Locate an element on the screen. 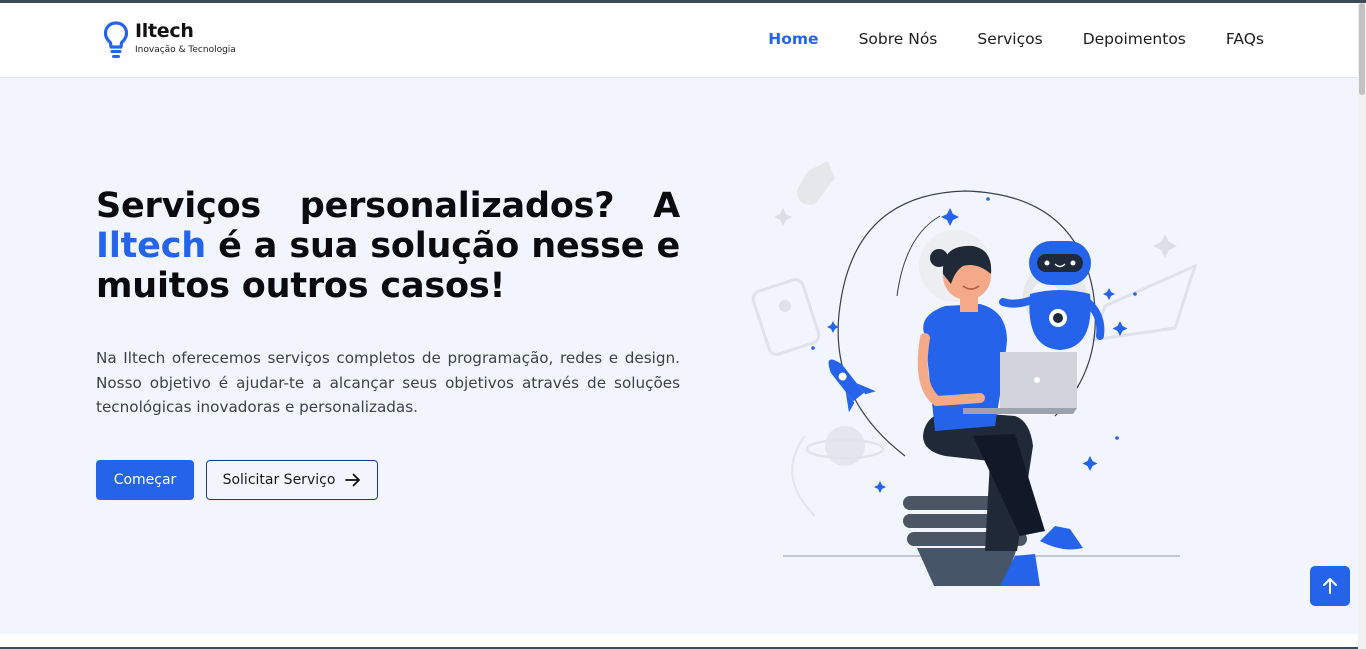 The image size is (1366, 649). request-service-label: Solicitar Serviço is located at coordinates (279, 480).